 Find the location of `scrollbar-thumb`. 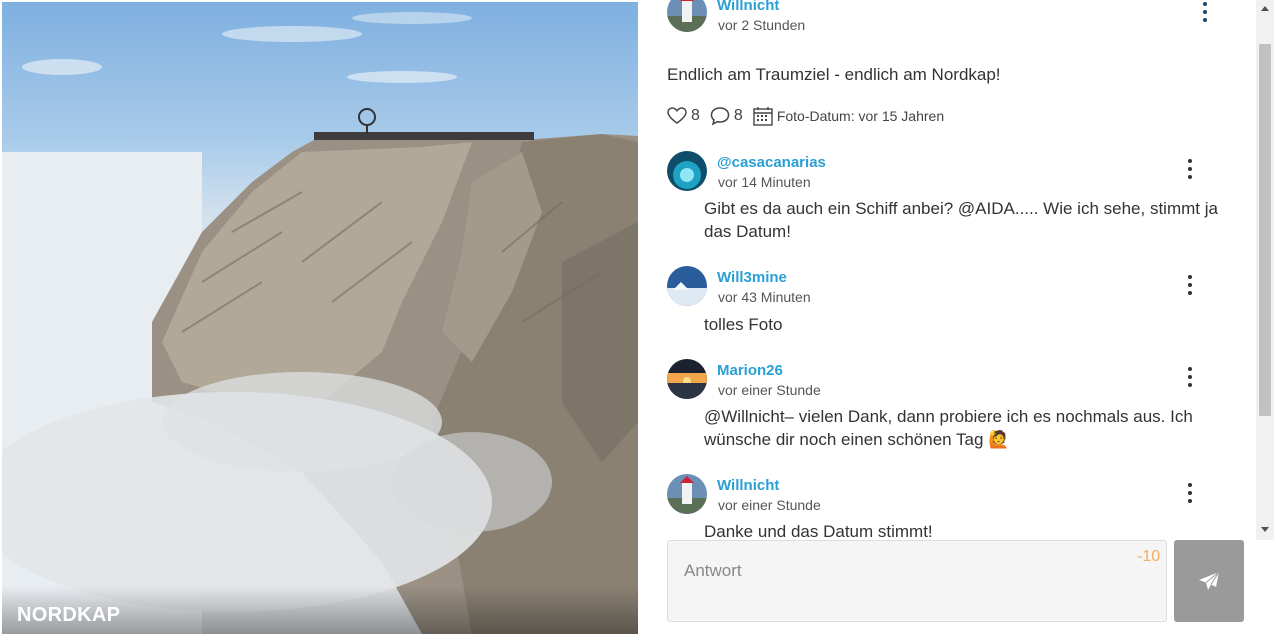

scrollbar-thumb is located at coordinates (1265, 230).